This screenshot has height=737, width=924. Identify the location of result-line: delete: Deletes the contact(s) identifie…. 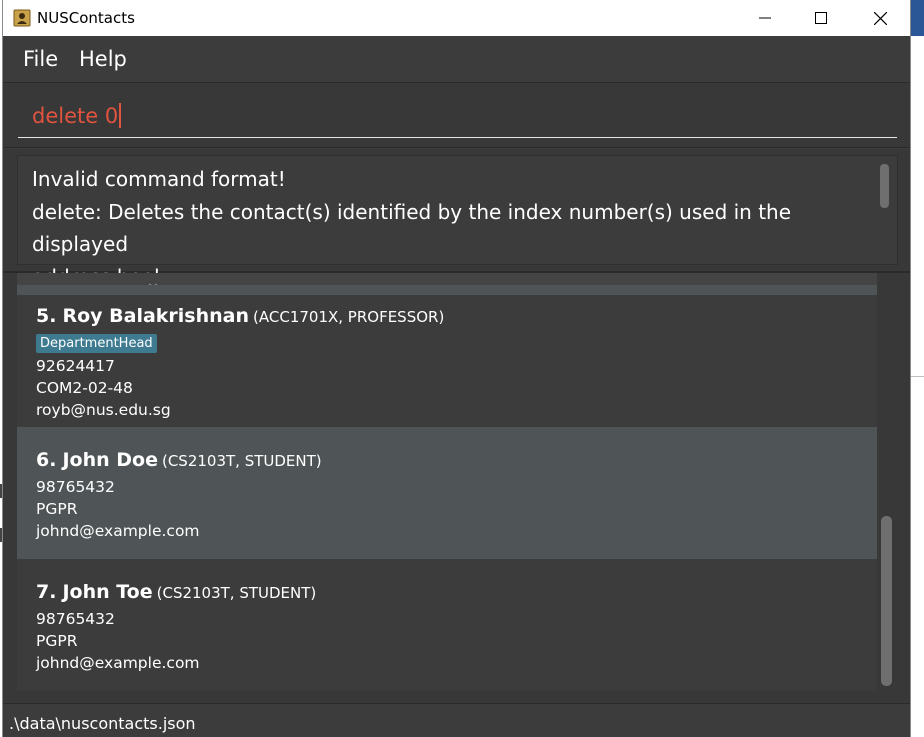
(412, 228).